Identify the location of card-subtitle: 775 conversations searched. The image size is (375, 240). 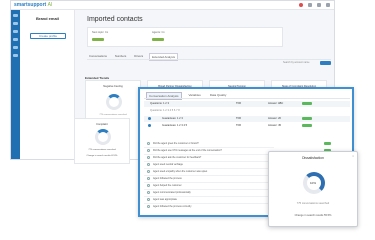
(113, 115).